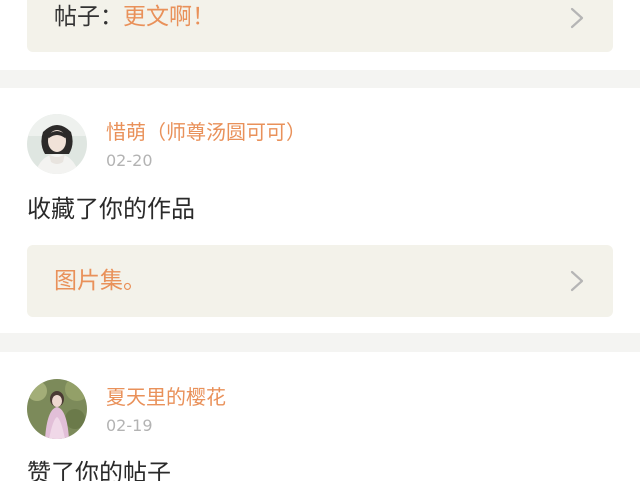 The width and height of the screenshot is (640, 481). Describe the element at coordinates (166, 397) in the screenshot. I see `username: 夏天里的樱花` at that location.